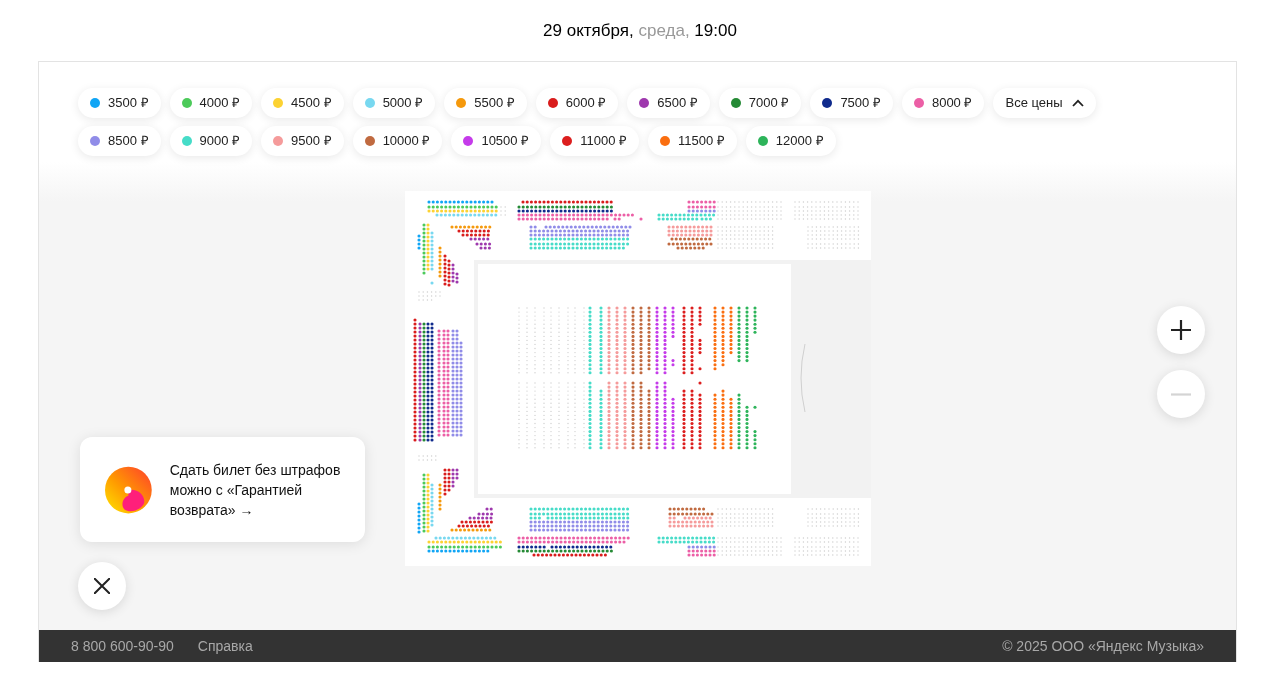  What do you see at coordinates (394, 103) in the screenshot?
I see `price-filter-chip: 5000 ₽` at bounding box center [394, 103].